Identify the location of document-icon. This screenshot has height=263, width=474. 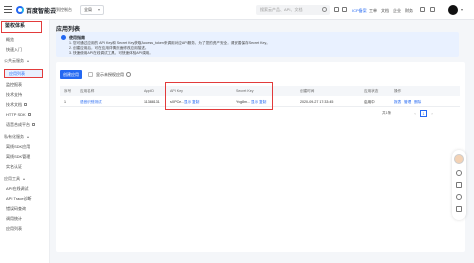
(459, 185).